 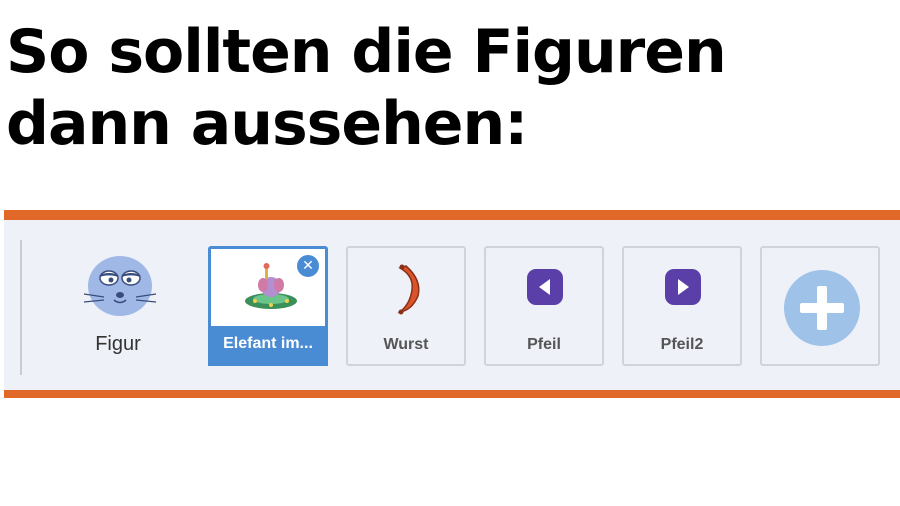 I want to click on sprite-tile-pfeil2: Pfeil2, so click(x=682, y=306).